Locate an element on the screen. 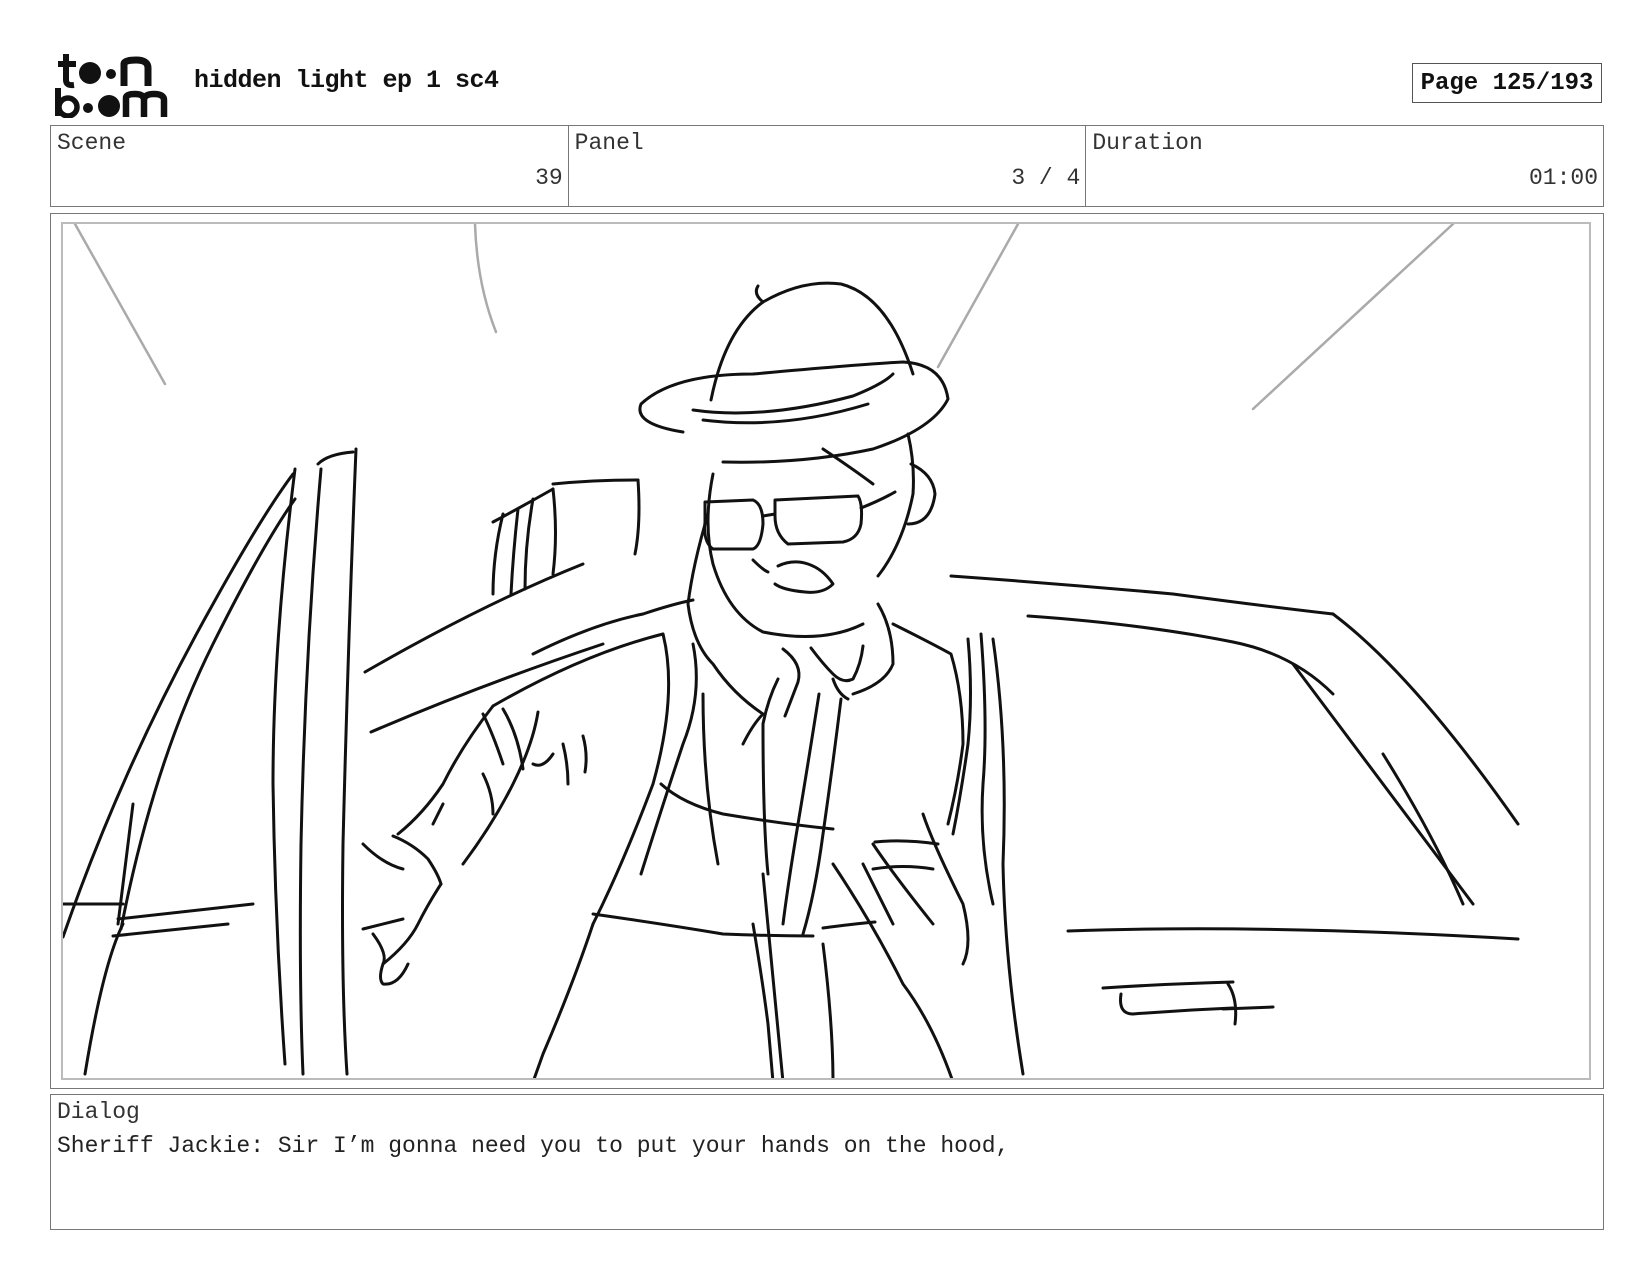  toon-boom-logo is located at coordinates (111, 86).